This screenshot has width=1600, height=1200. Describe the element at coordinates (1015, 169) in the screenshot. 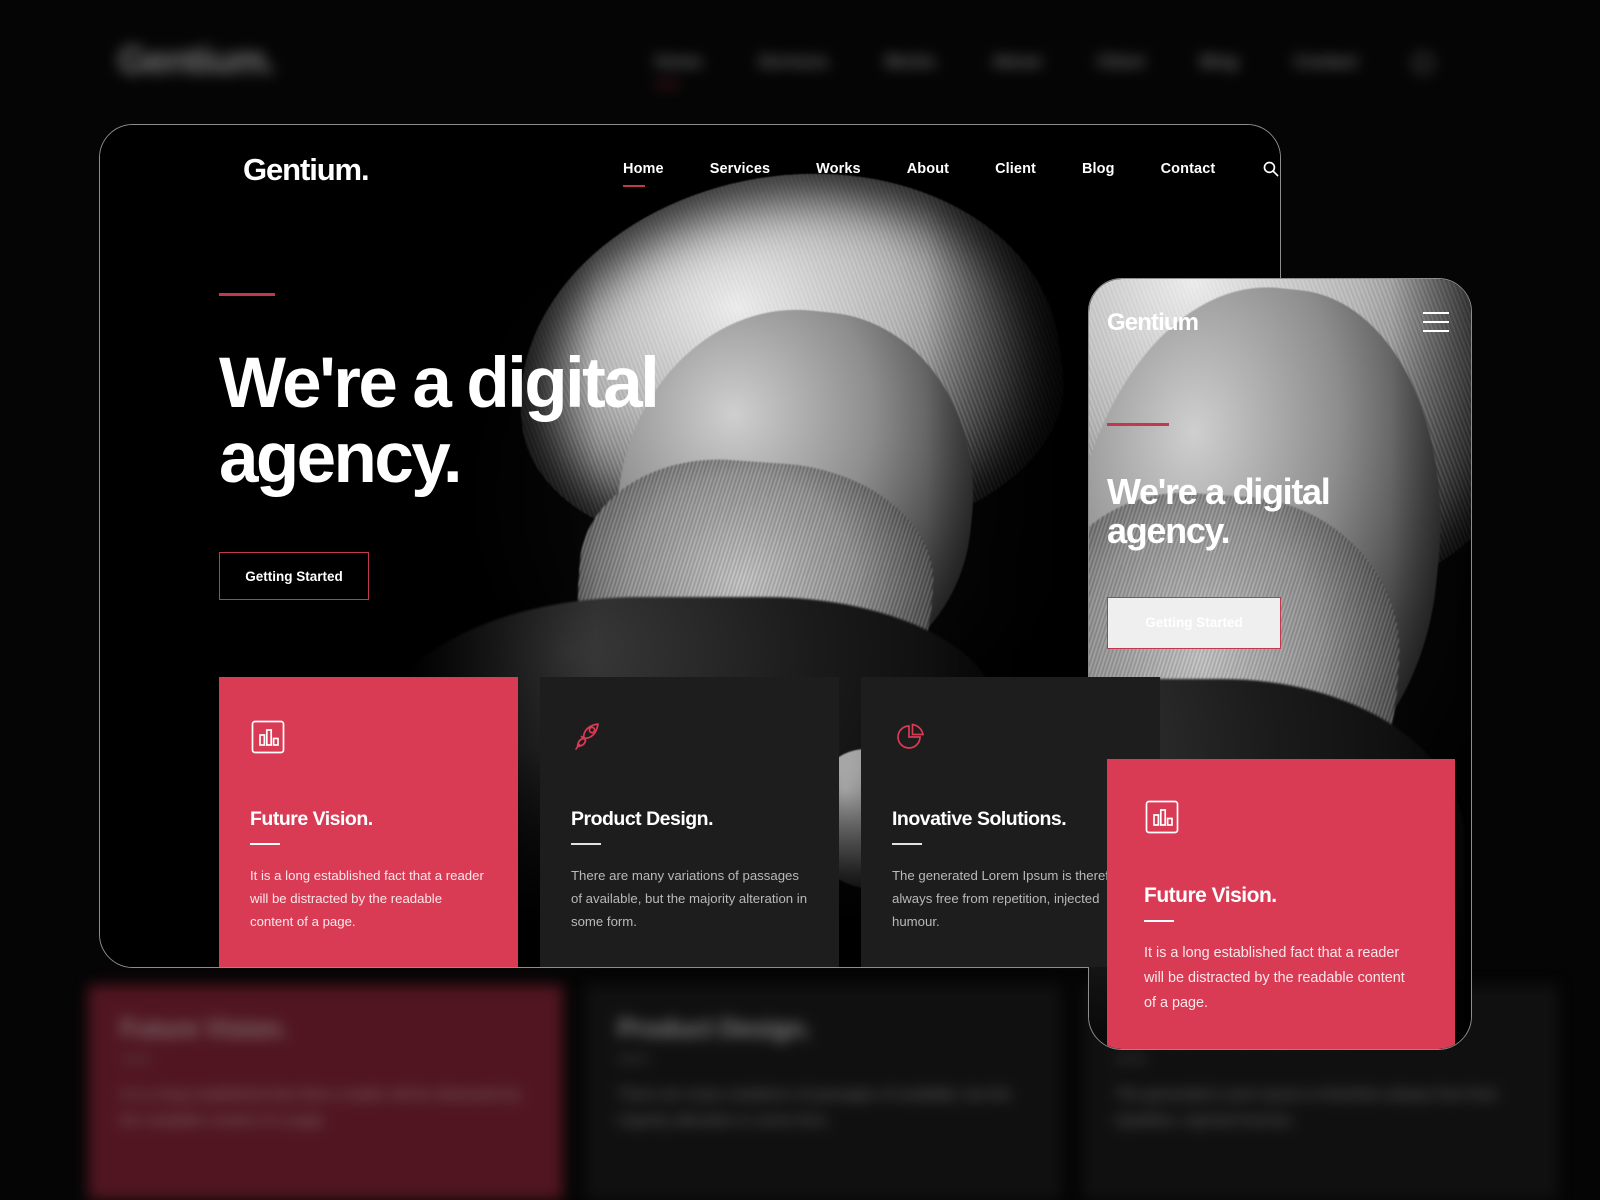

I see `nav-item-client: Client` at that location.